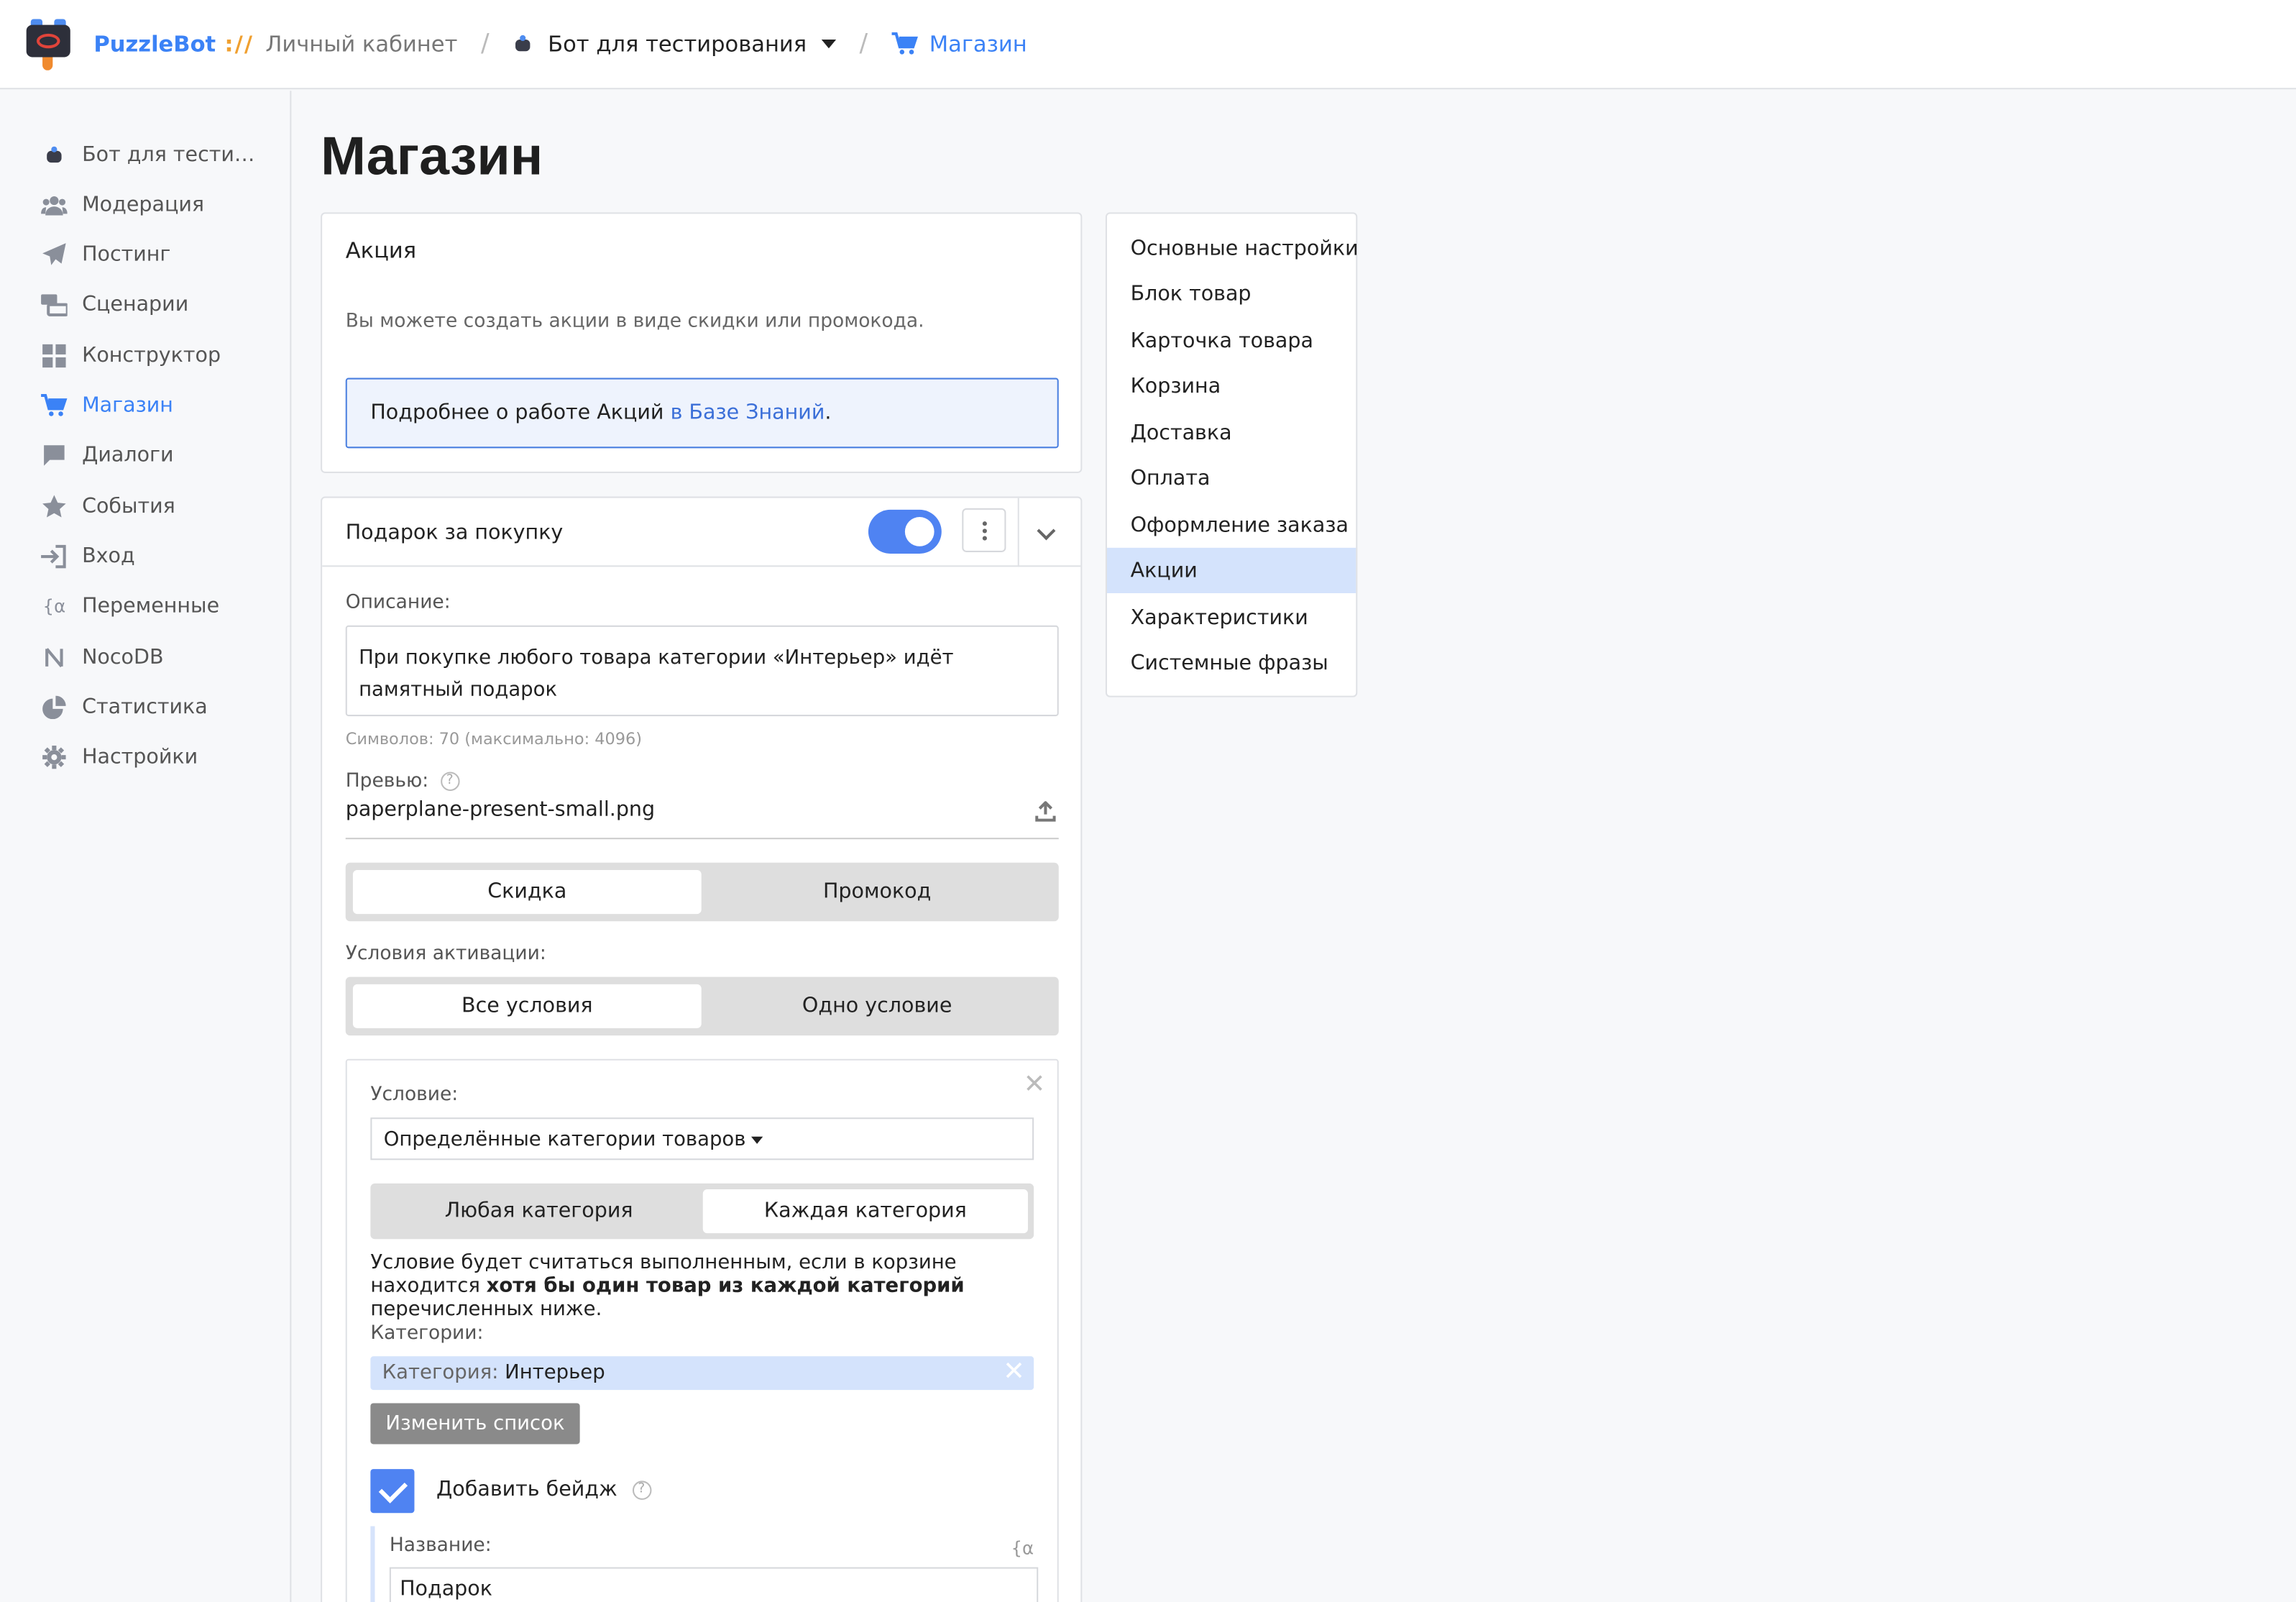 This screenshot has height=1602, width=2296. Describe the element at coordinates (151, 606) in the screenshot. I see `sidebar-item-label: Переменные` at that location.